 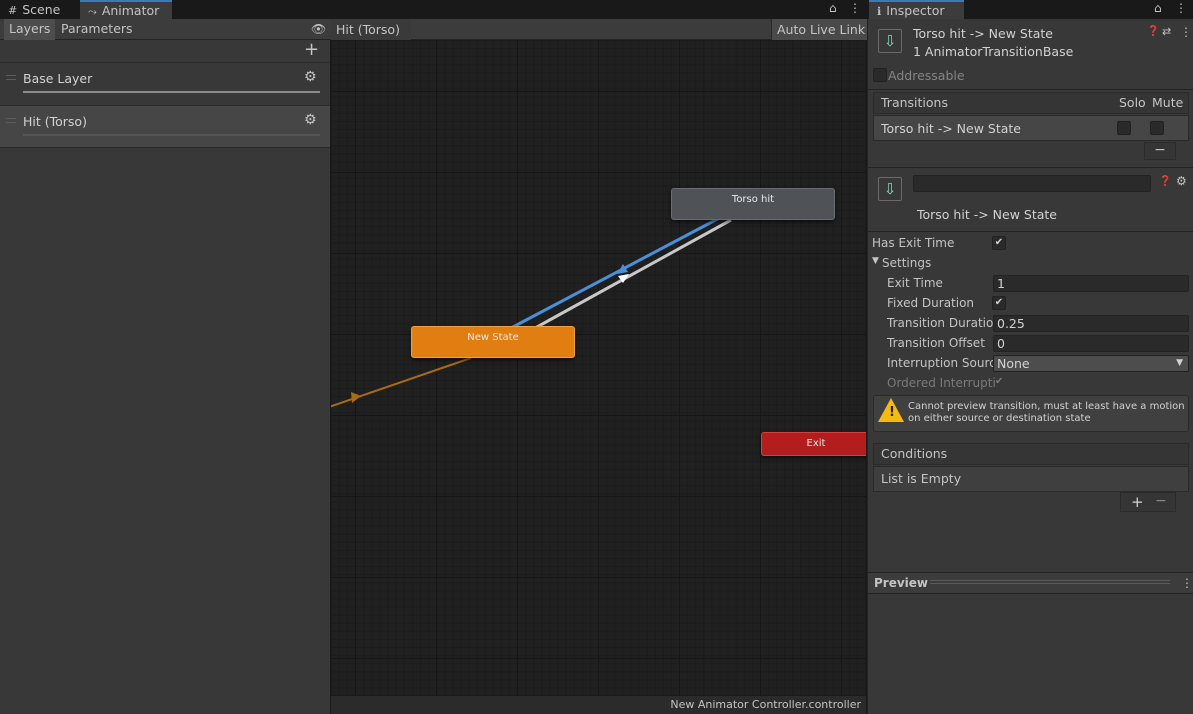 I want to click on interruption-source-dropdown: None ▼, so click(x=1091, y=363).